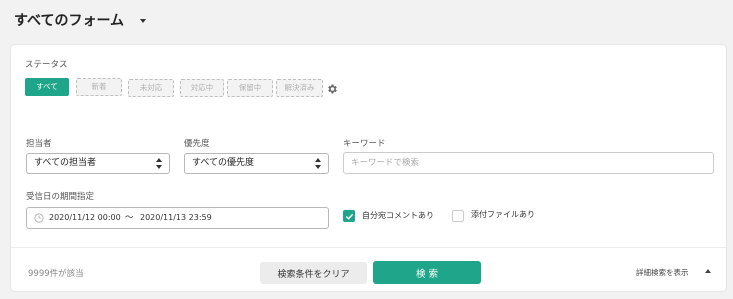 This screenshot has height=299, width=733. Describe the element at coordinates (250, 88) in the screenshot. I see `status-chip-on-hold: 保留中` at that location.